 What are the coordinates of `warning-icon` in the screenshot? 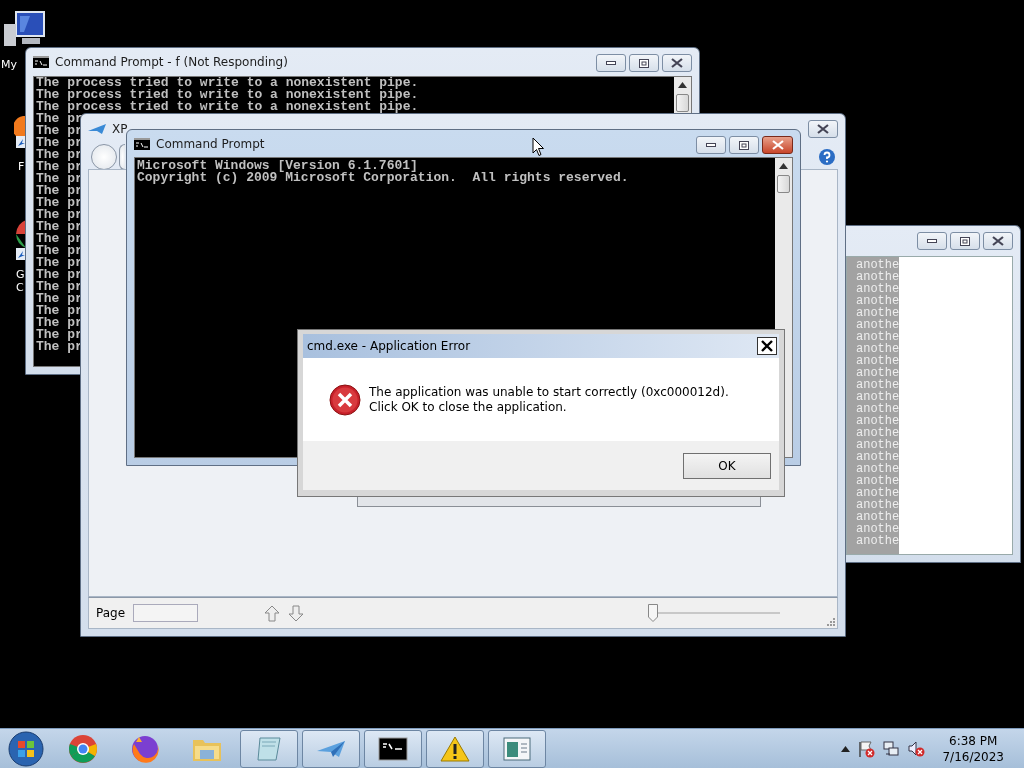 It's located at (455, 748).